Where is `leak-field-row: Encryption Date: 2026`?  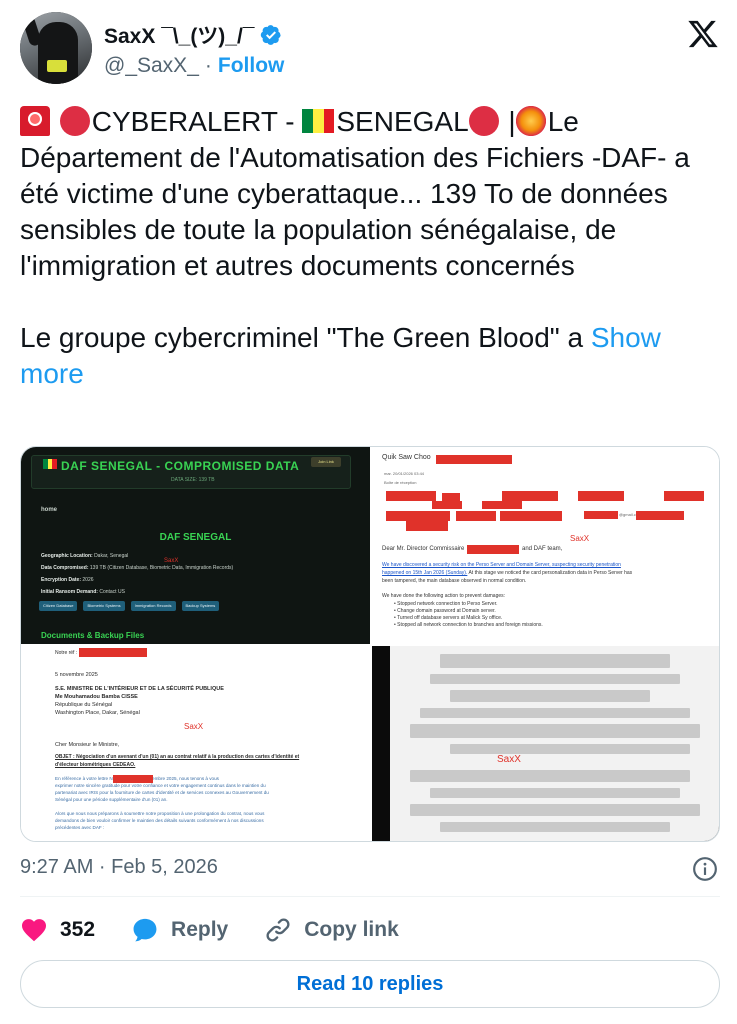
leak-field-row: Encryption Date: 2026 is located at coordinates (67, 580).